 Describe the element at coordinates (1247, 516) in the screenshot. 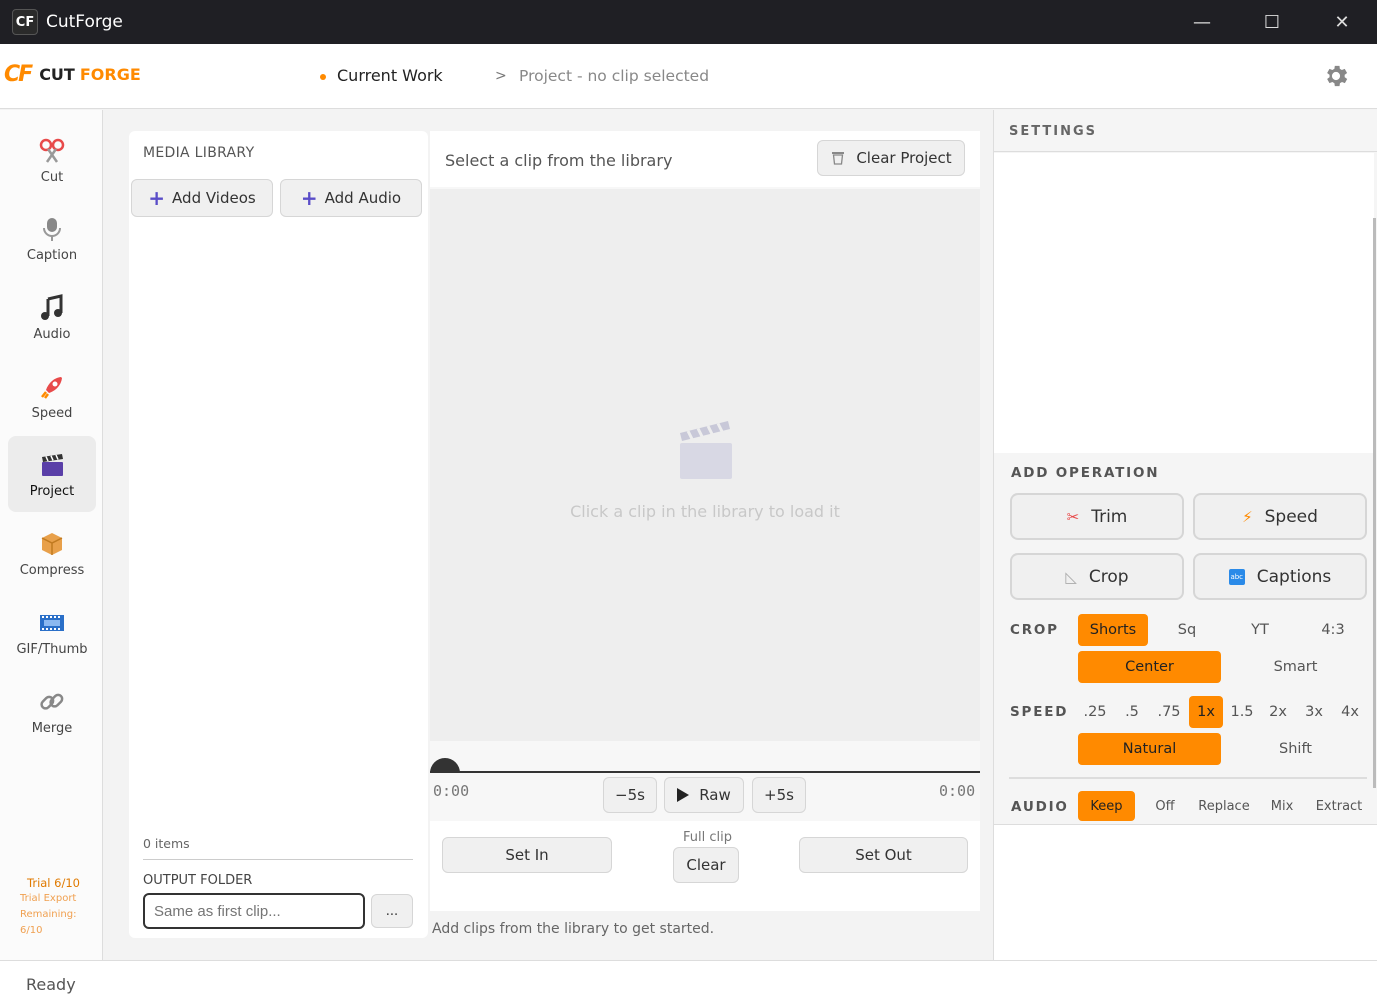

I see `lightning-icon: ⚡` at that location.